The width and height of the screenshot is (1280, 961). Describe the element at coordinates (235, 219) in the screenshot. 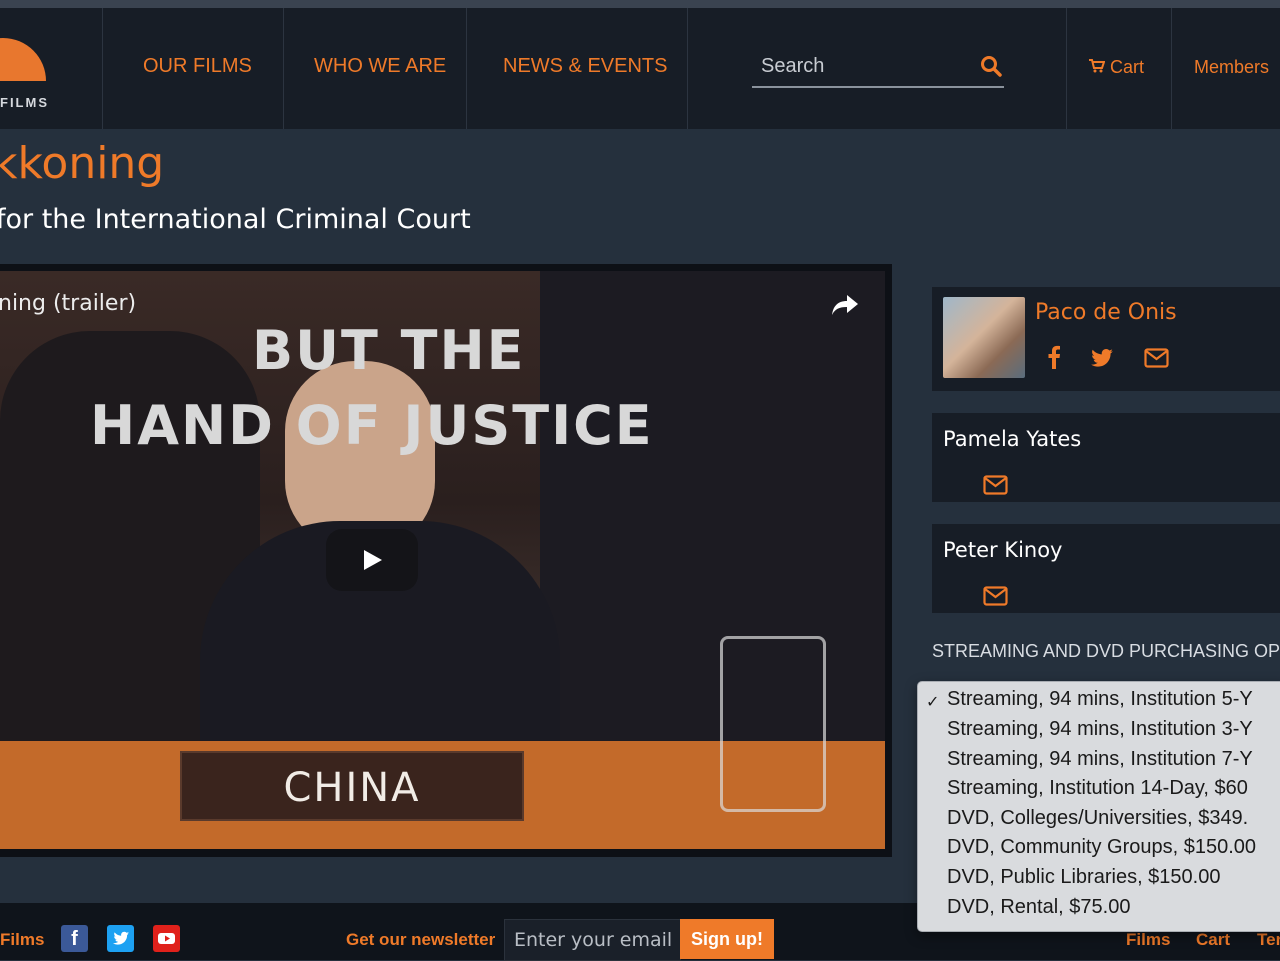

I see `page-subtitle: for the International Criminal Court` at that location.